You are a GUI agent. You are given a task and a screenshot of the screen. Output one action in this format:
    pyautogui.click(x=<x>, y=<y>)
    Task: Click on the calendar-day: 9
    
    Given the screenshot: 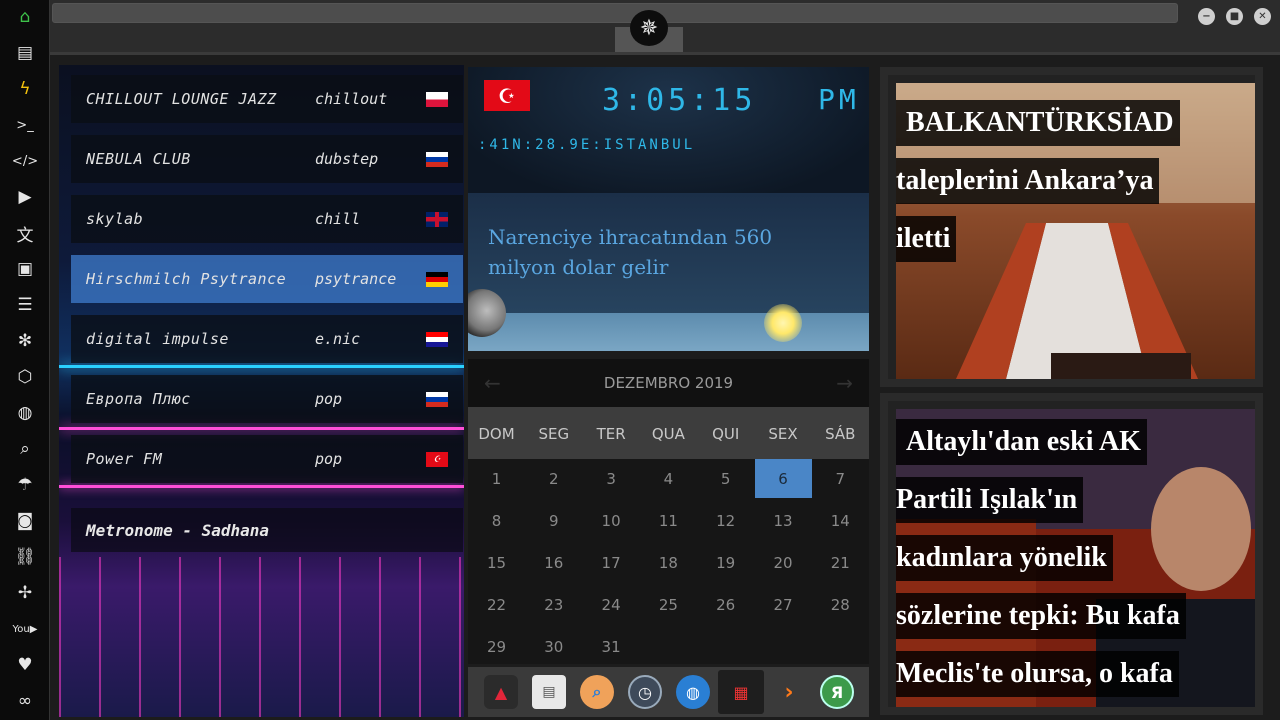 What is the action you would take?
    pyautogui.click(x=553, y=520)
    